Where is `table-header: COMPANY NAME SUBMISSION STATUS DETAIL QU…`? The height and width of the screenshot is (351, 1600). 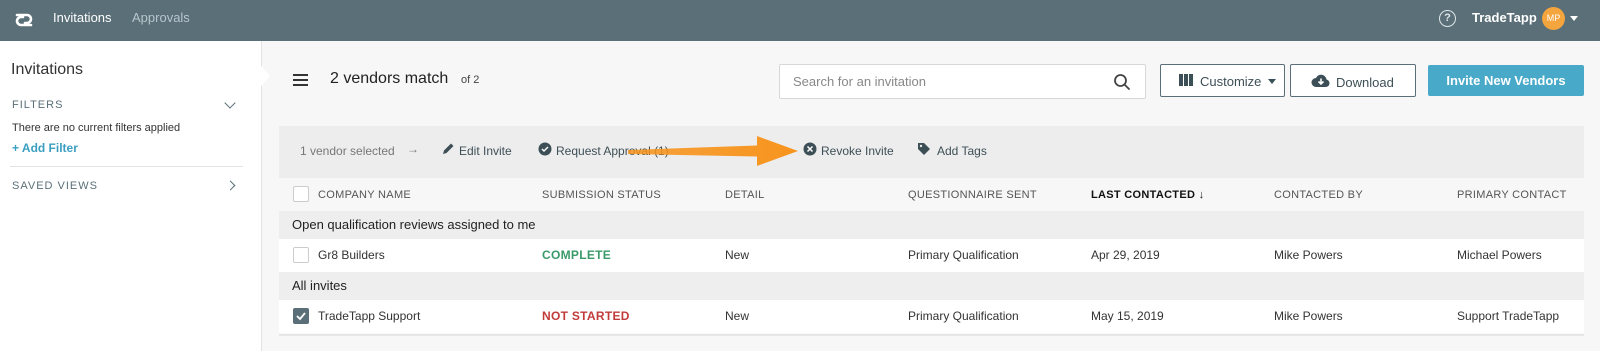 table-header: COMPANY NAME SUBMISSION STATUS DETAIL QU… is located at coordinates (931, 194).